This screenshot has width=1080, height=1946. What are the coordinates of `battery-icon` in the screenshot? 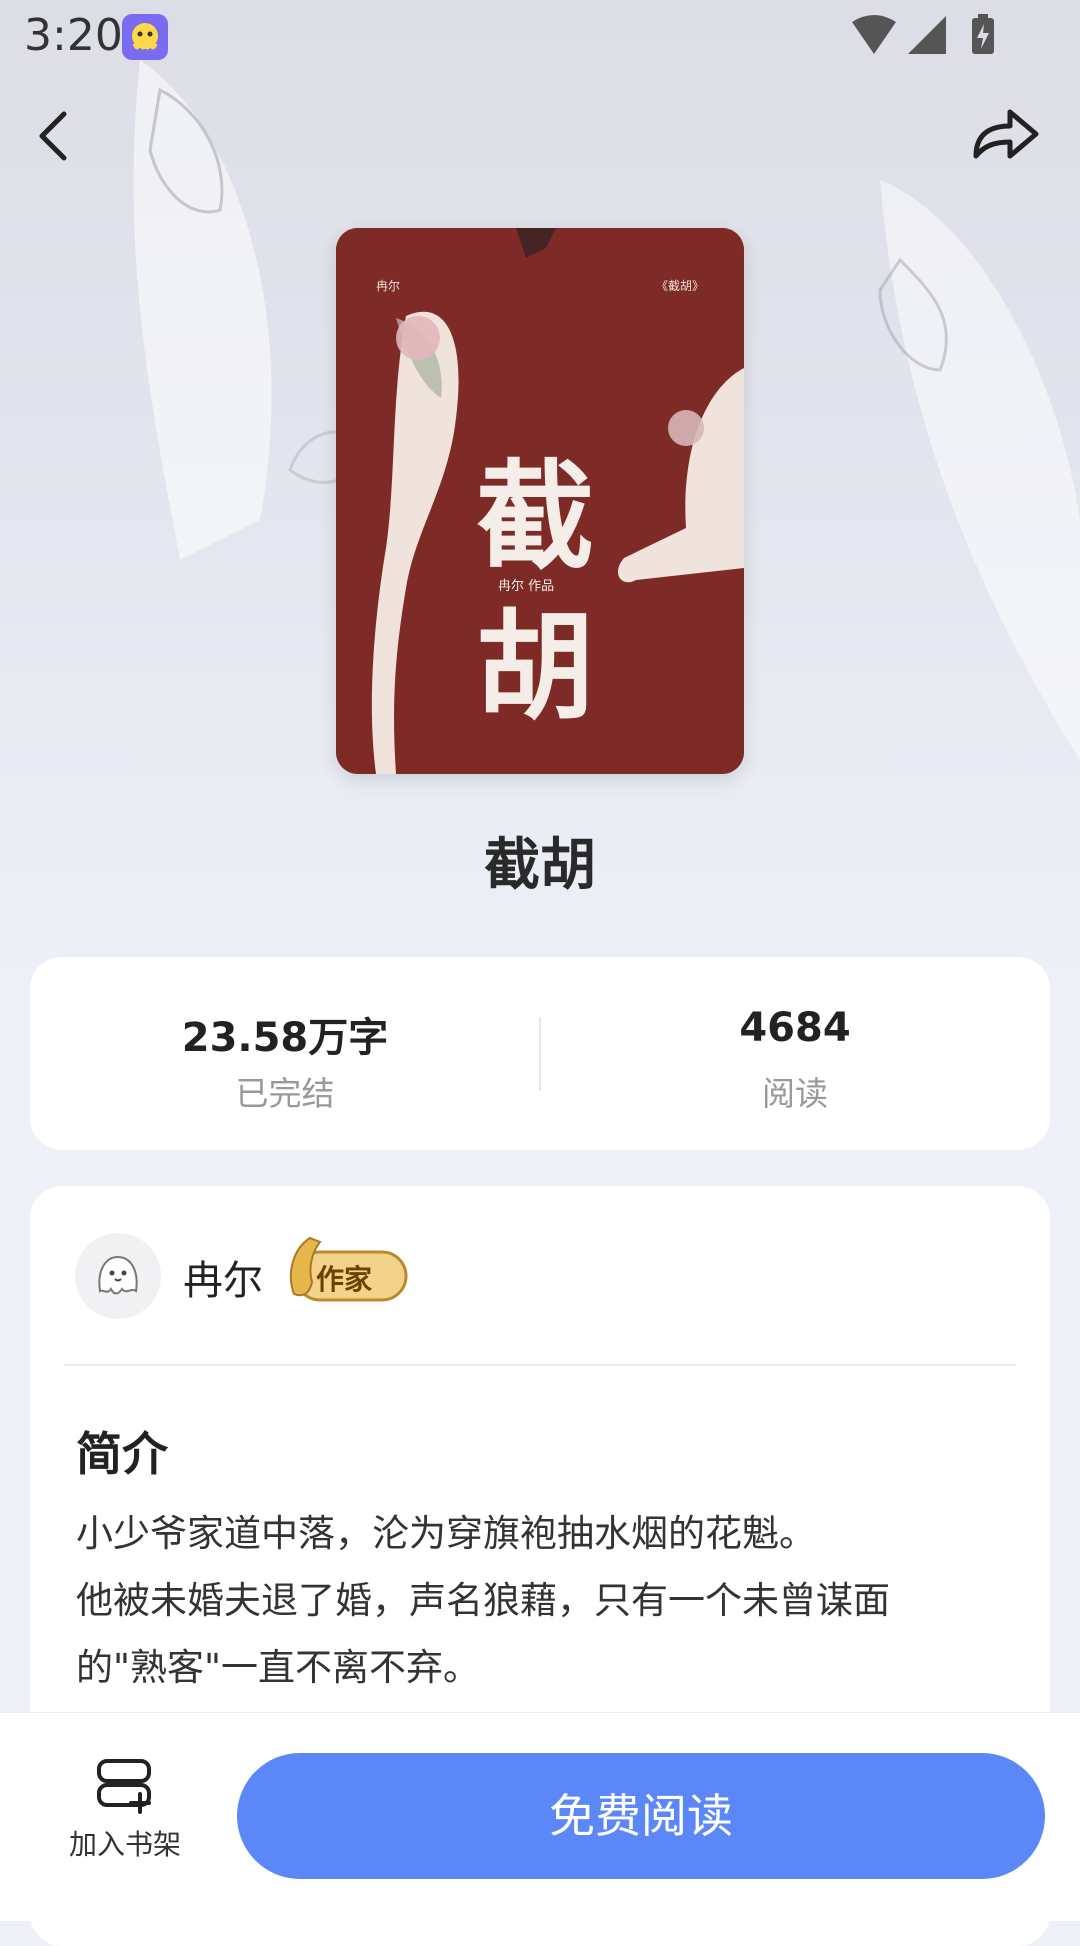 It's located at (983, 34).